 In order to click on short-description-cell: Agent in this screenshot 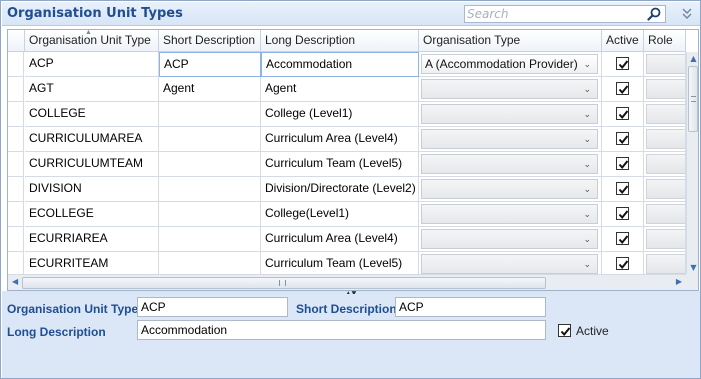, I will do `click(210, 89)`.